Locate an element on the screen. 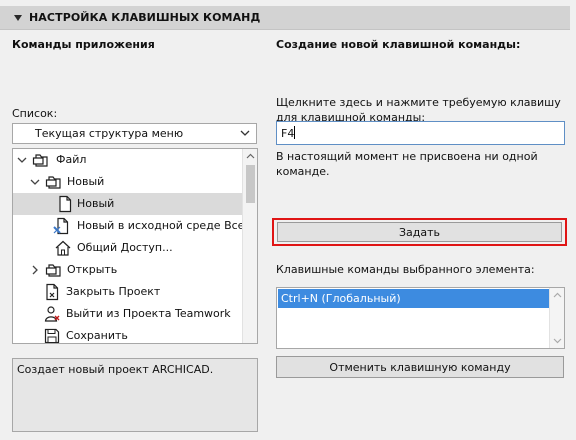 Image resolution: width=576 pixels, height=440 pixels. save-icon is located at coordinates (52, 335).